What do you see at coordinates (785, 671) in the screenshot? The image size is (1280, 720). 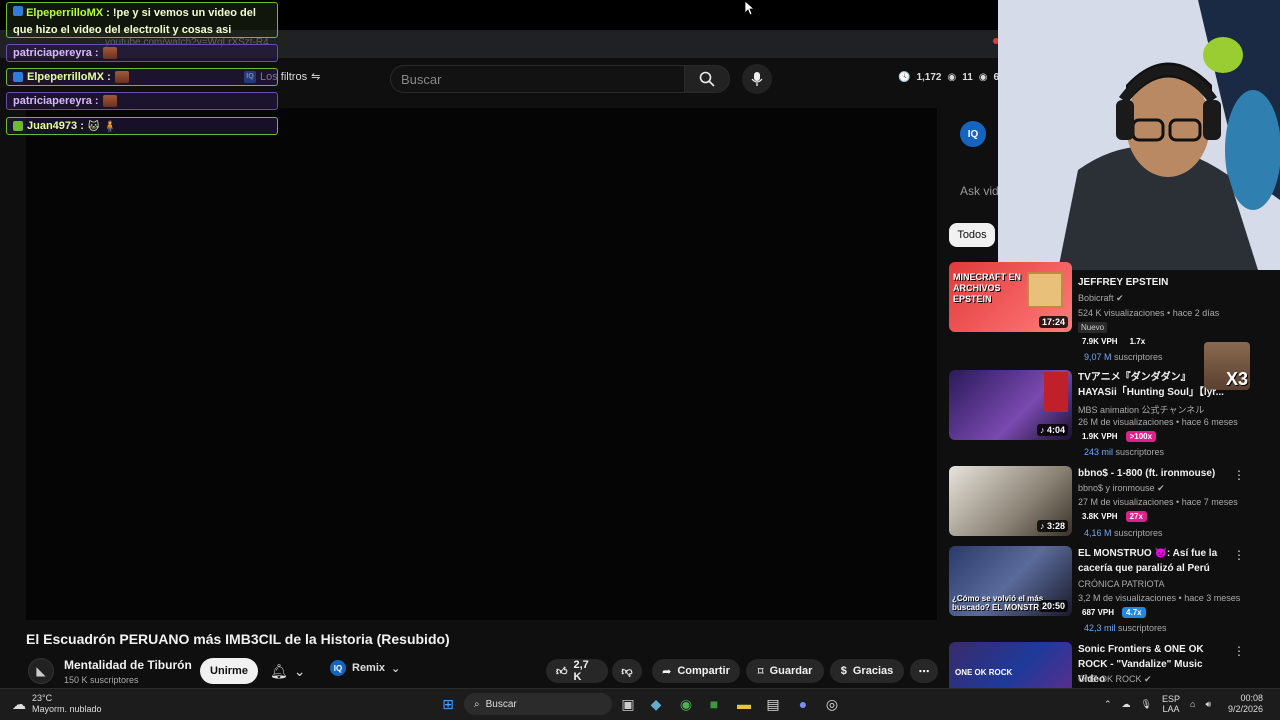 I see `save-button: ⌑ Guardar` at bounding box center [785, 671].